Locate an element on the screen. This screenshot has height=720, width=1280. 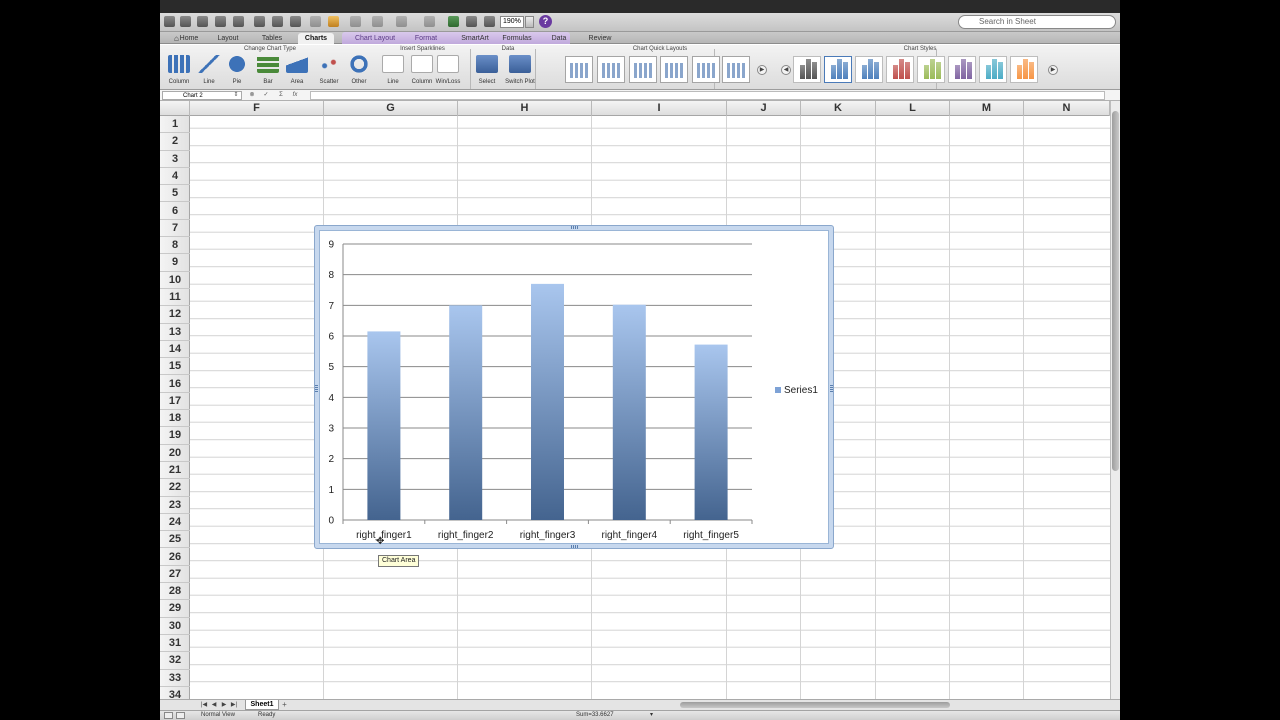
first-sheet-icon: |◀ is located at coordinates (204, 705).